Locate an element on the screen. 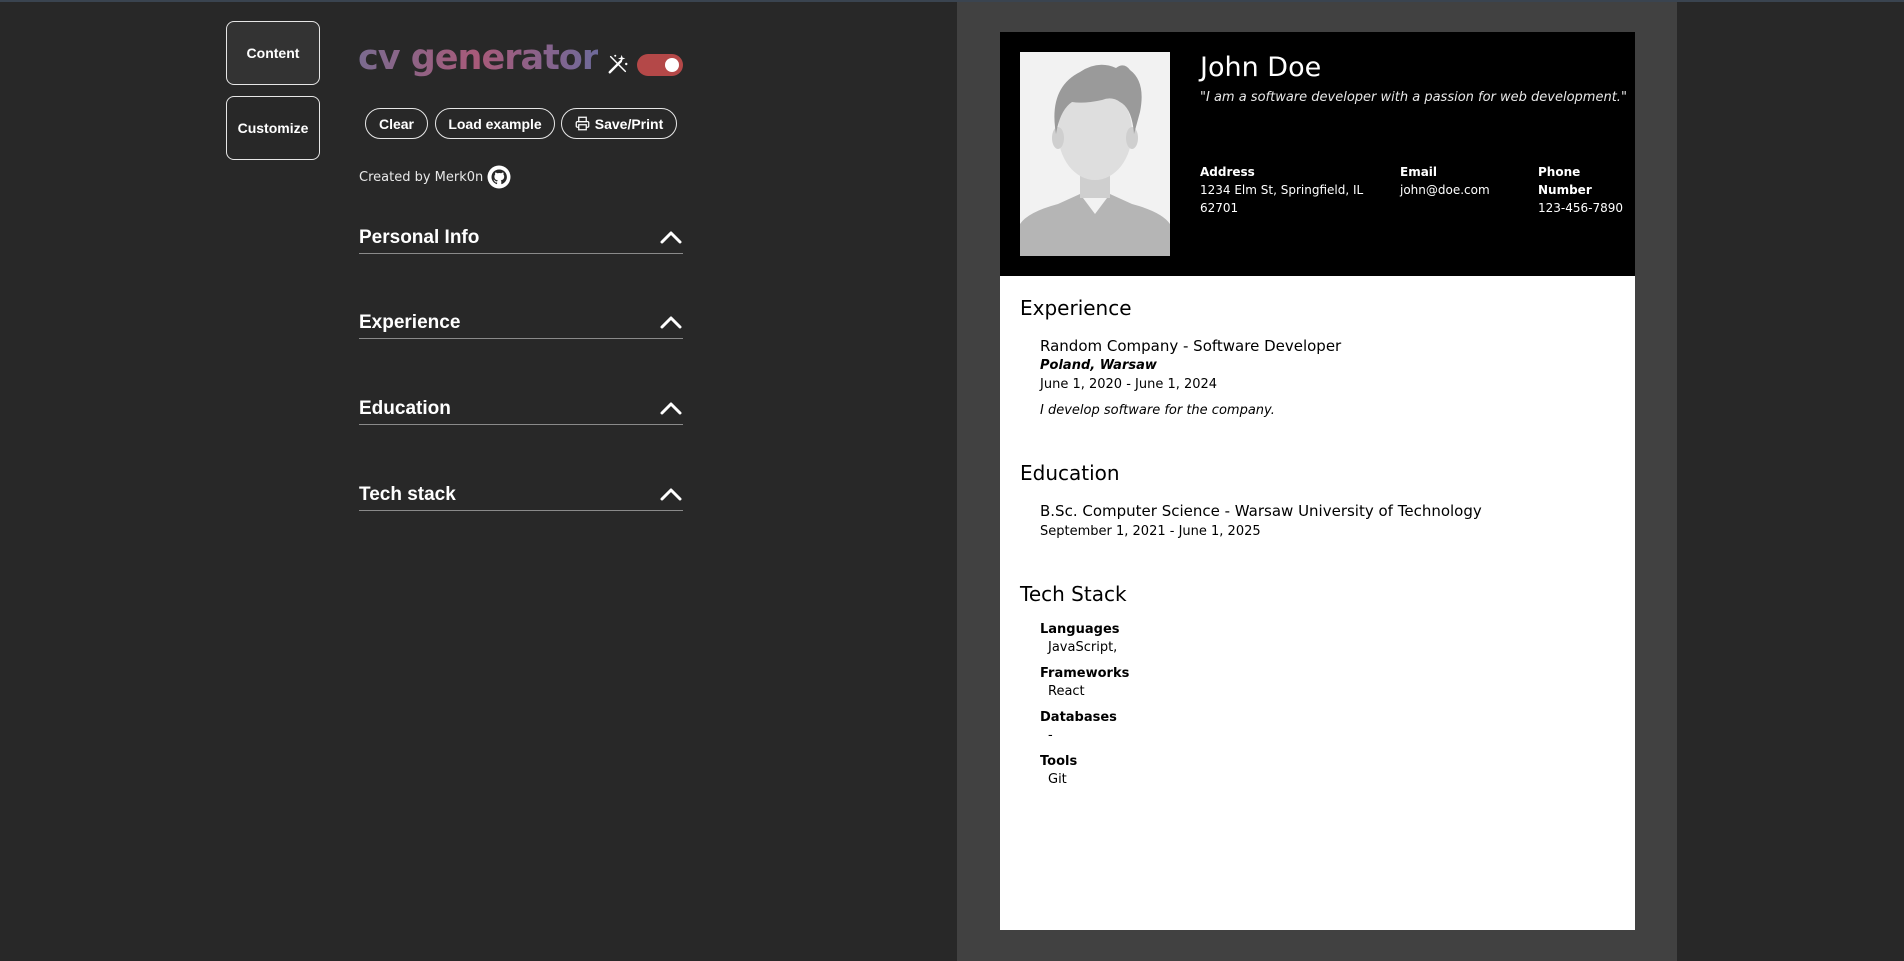  clear-button: Clear is located at coordinates (396, 123).